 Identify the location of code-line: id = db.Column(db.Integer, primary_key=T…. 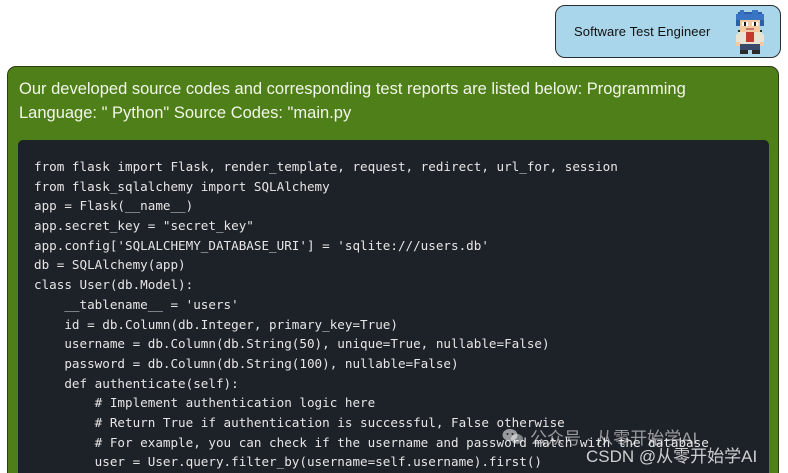
(216, 324).